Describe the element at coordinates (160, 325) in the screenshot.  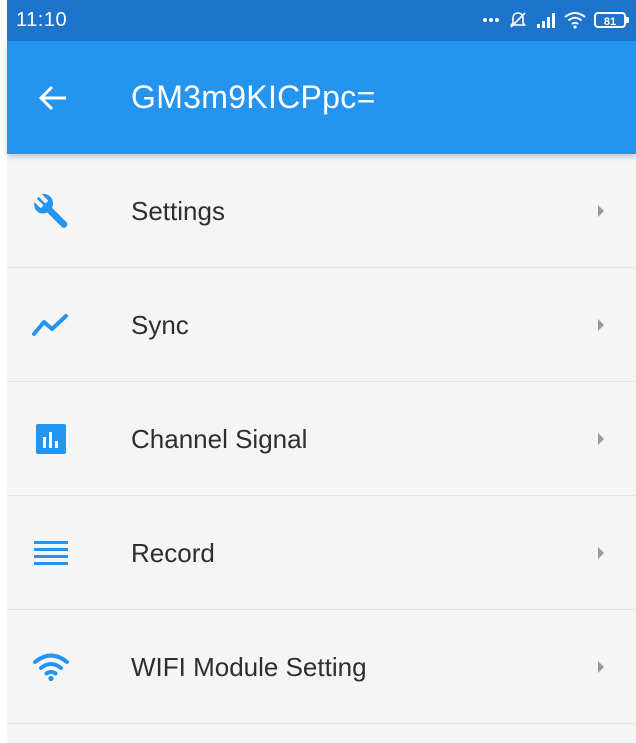
I see `menu-item-label: Sync` at that location.